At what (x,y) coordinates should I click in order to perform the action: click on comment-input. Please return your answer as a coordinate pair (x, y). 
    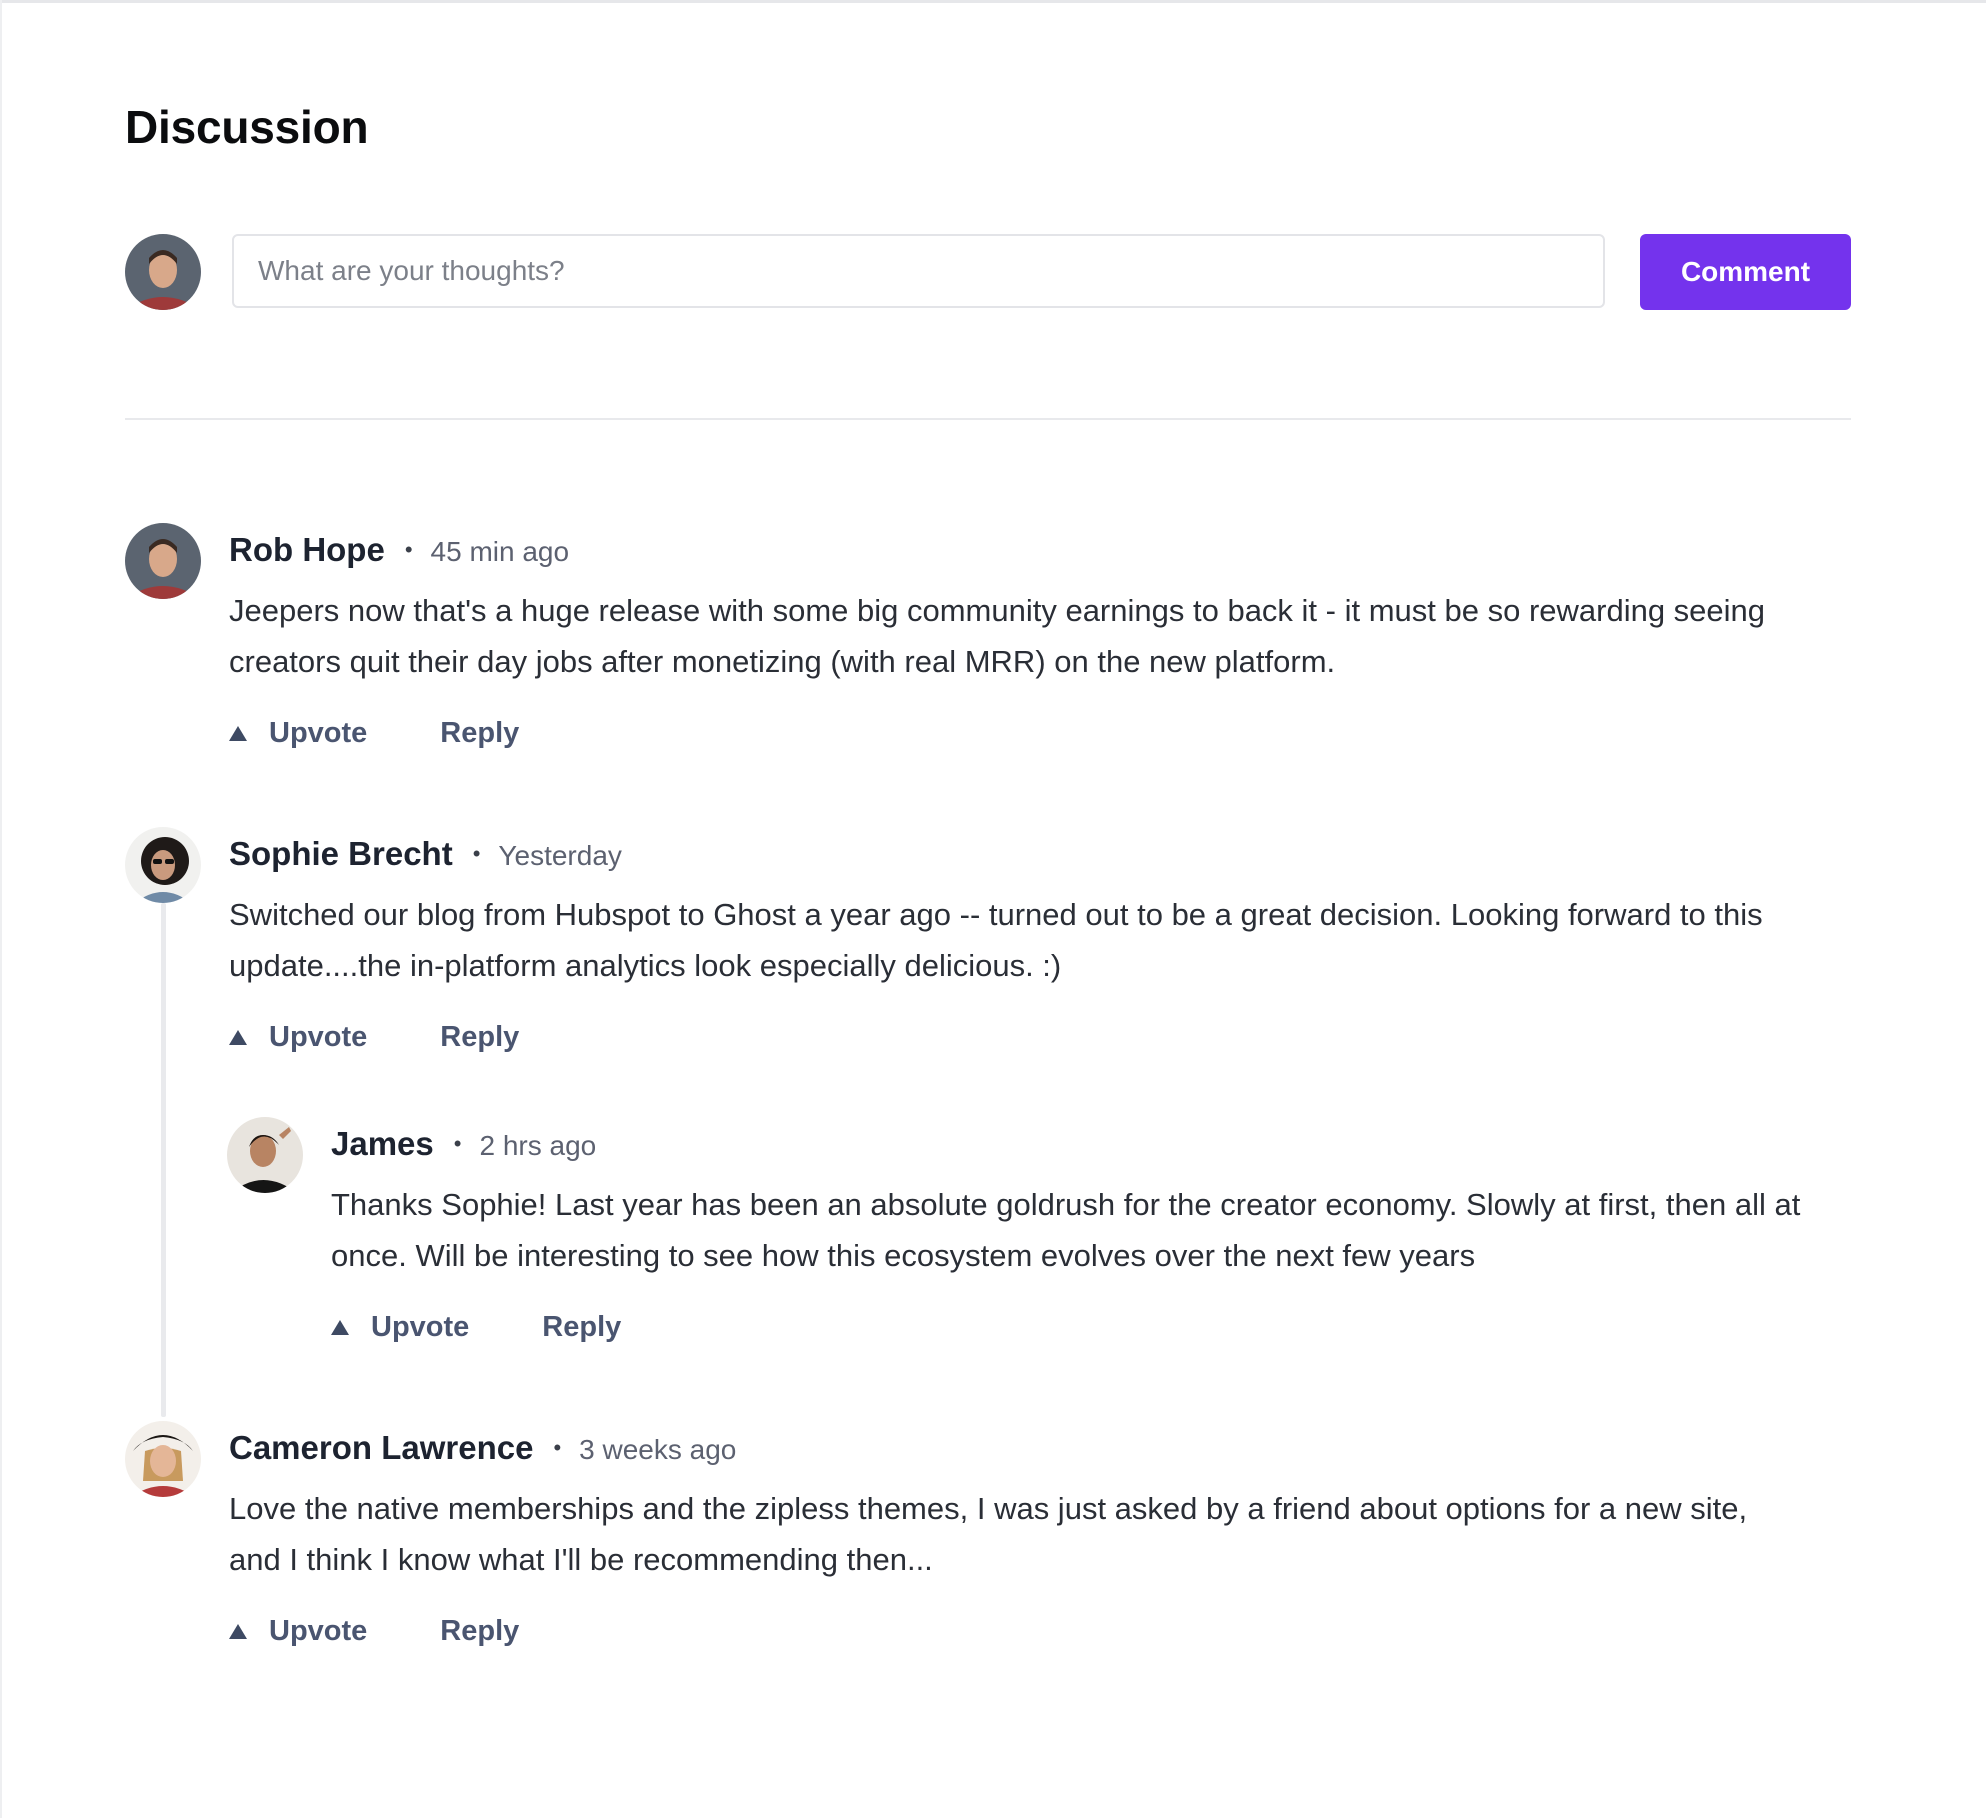
    Looking at the image, I should click on (918, 271).